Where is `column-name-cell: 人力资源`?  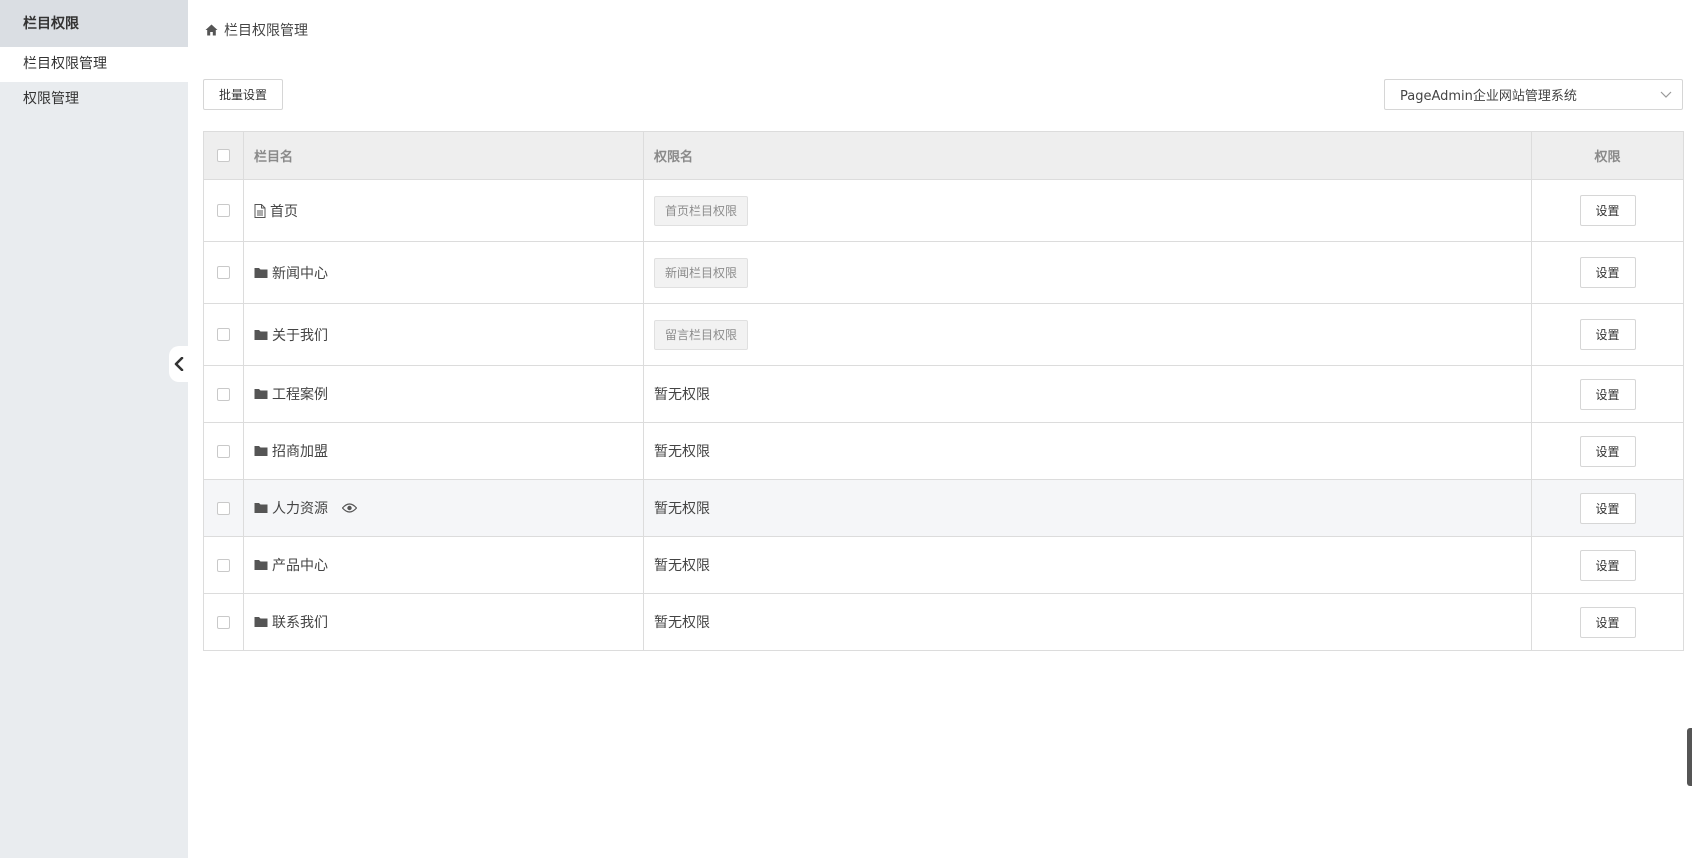
column-name-cell: 人力资源 is located at coordinates (443, 508).